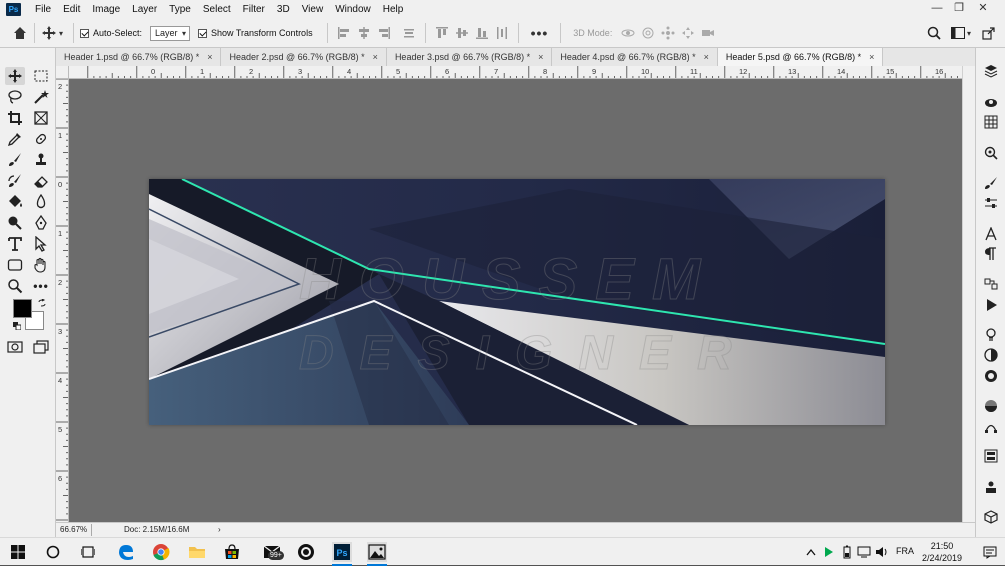  I want to click on notifications-icon, so click(990, 552).